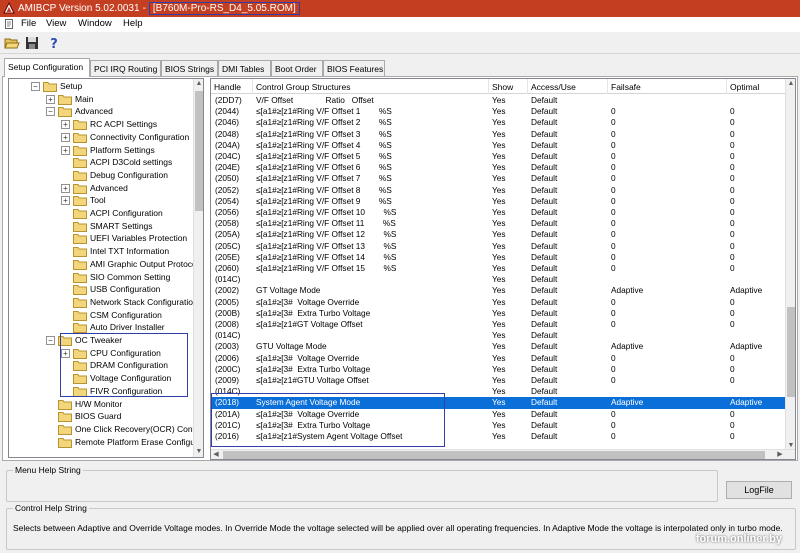 Image resolution: width=800 pixels, height=553 pixels. Describe the element at coordinates (32, 43) in the screenshot. I see `save-disk-icon` at that location.